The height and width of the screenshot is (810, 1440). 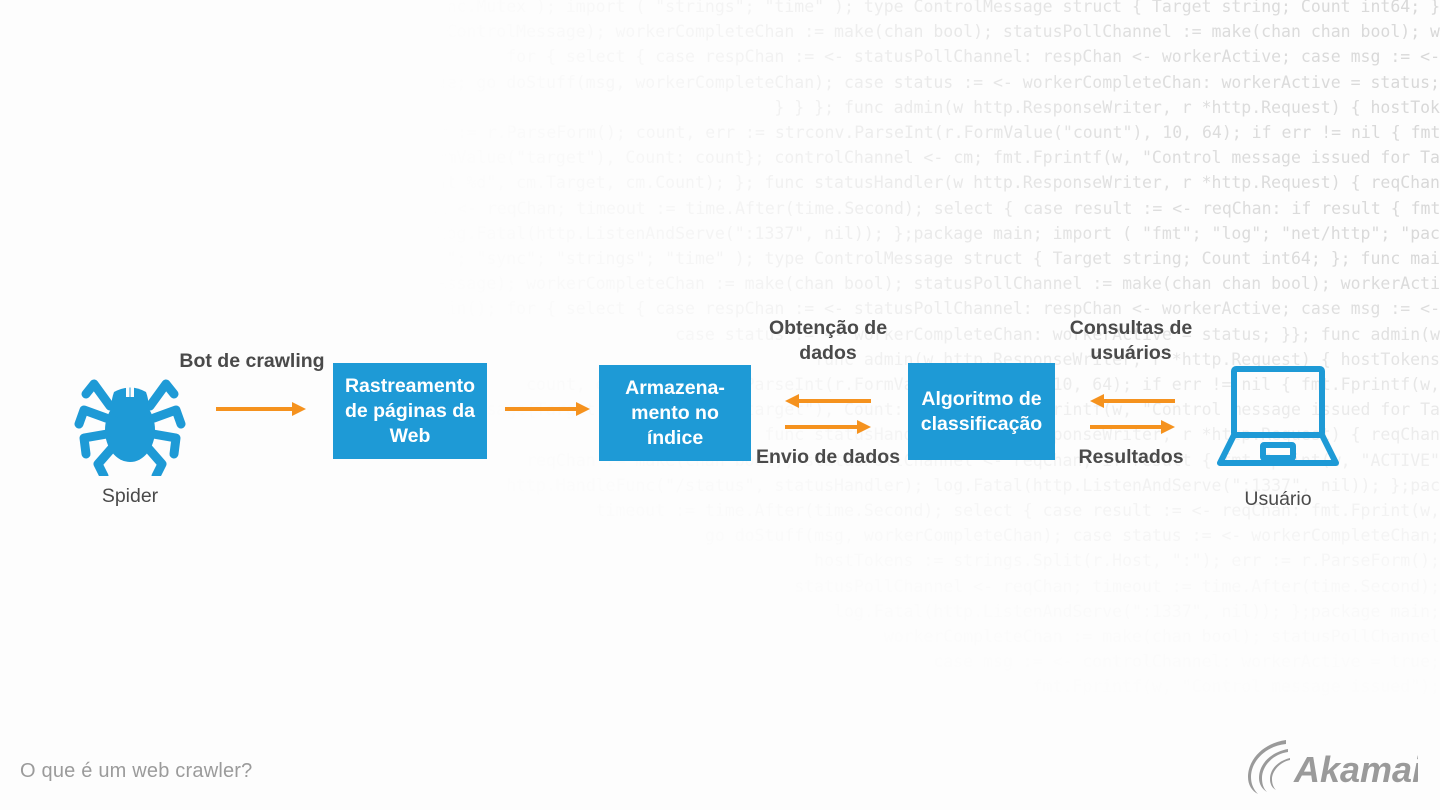 What do you see at coordinates (1132, 401) in the screenshot?
I see `arrow-user-to-rank` at bounding box center [1132, 401].